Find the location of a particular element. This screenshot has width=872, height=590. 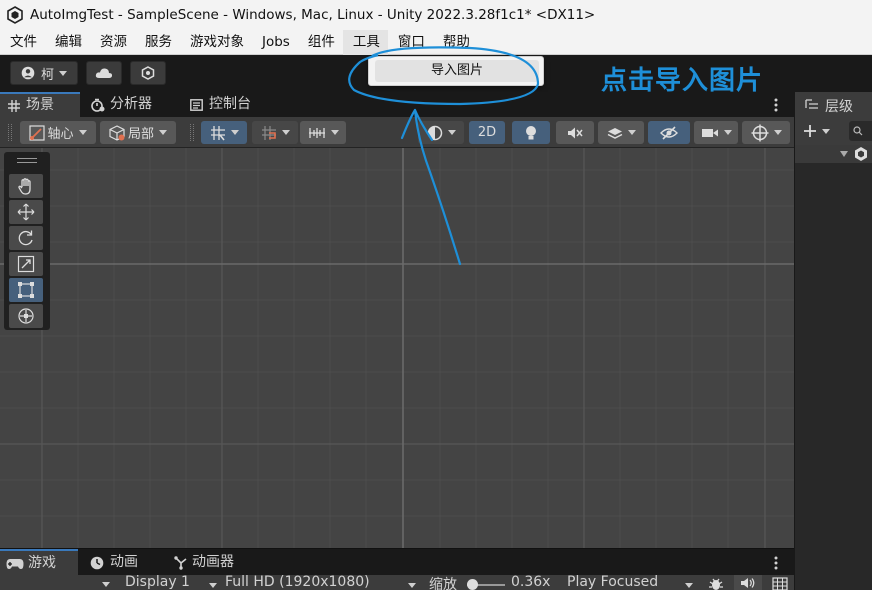

mute-audio-toggle is located at coordinates (748, 582).